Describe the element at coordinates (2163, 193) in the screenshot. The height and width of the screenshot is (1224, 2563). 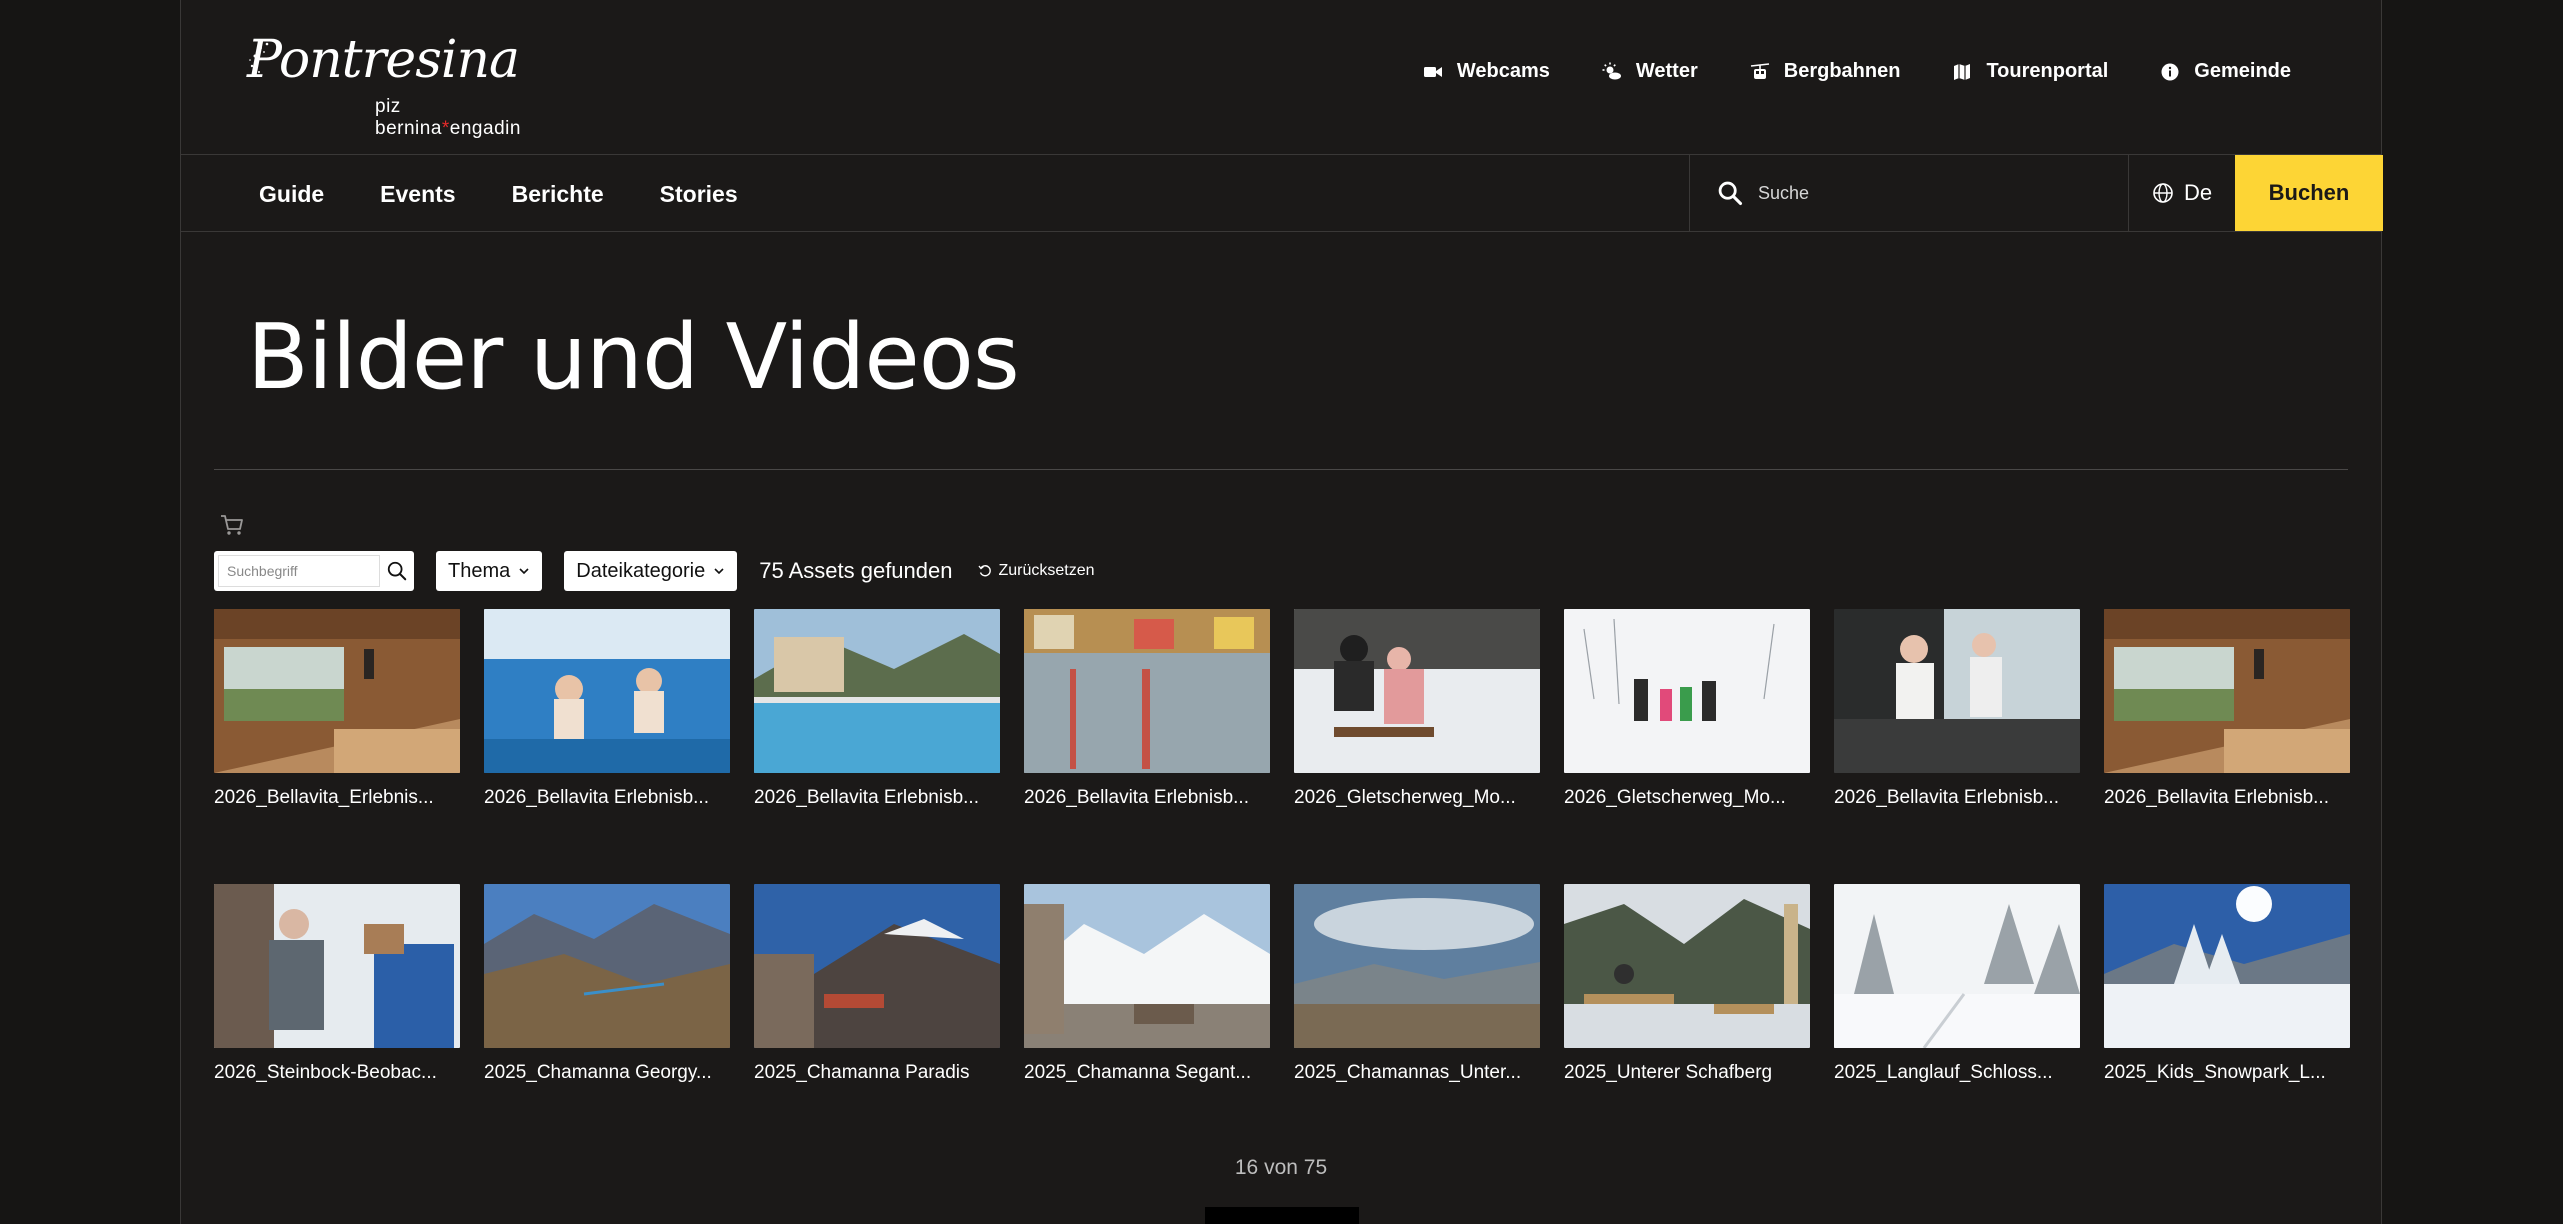
I see `globe-icon` at that location.